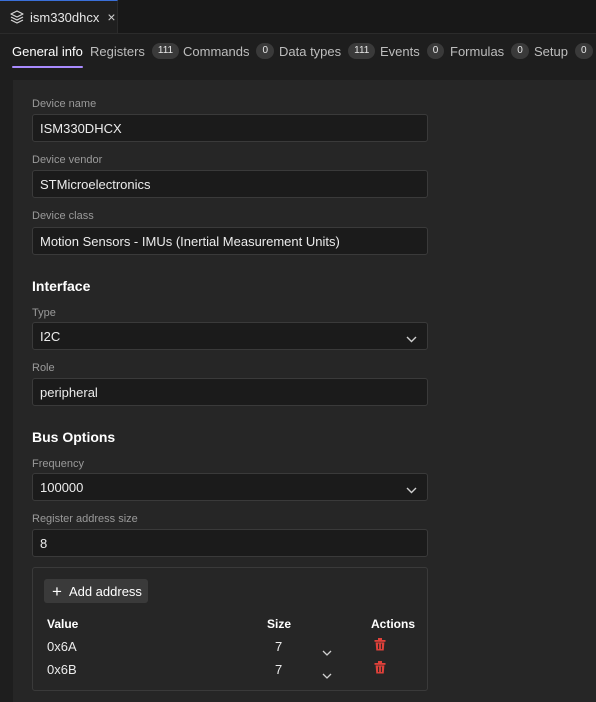 The height and width of the screenshot is (702, 596). I want to click on tab-general-info: General info, so click(47, 51).